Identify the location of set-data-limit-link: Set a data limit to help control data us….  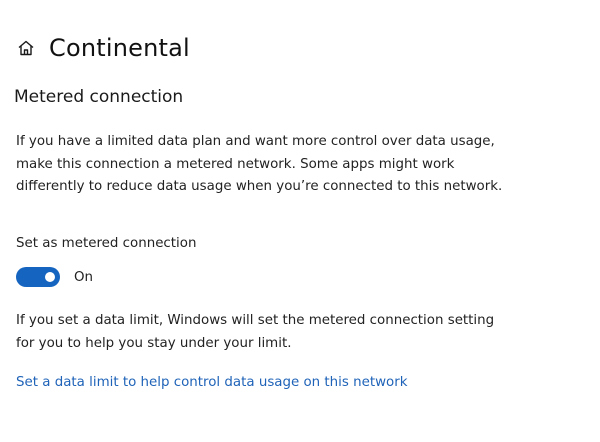
(212, 382).